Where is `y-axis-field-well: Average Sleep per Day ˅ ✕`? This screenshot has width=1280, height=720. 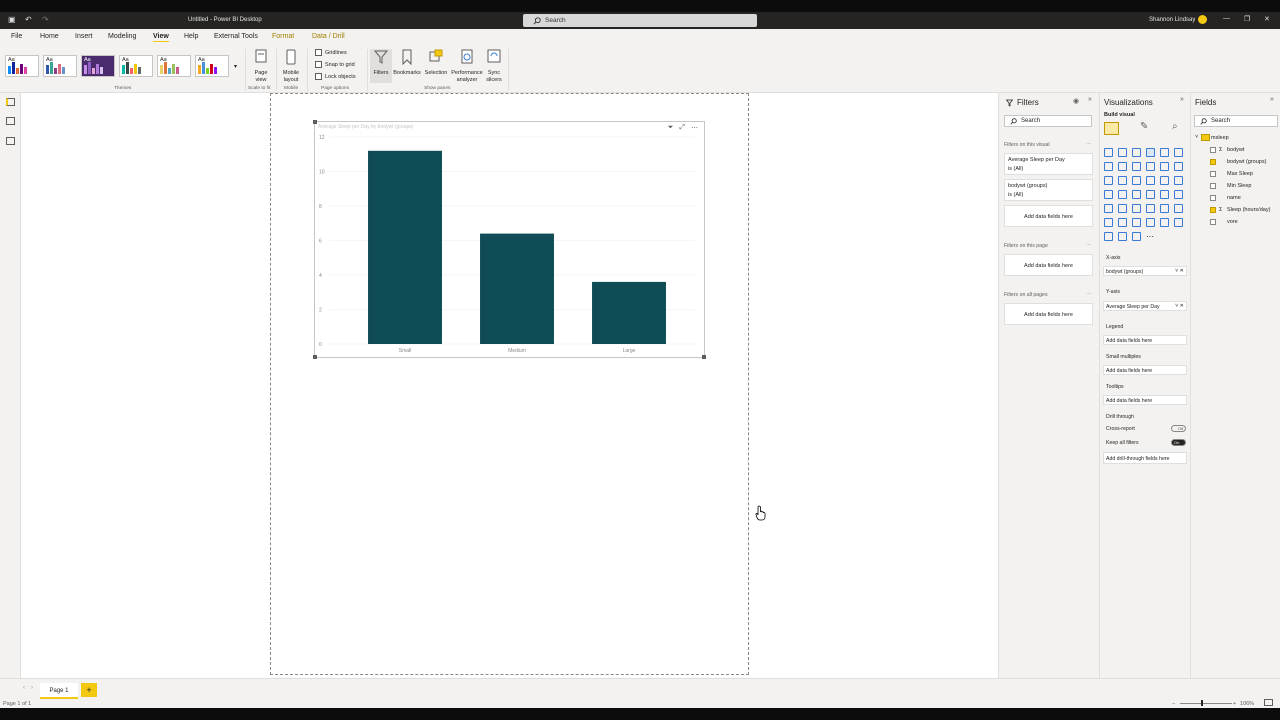
y-axis-field-well: Average Sleep per Day ˅ ✕ is located at coordinates (1145, 306).